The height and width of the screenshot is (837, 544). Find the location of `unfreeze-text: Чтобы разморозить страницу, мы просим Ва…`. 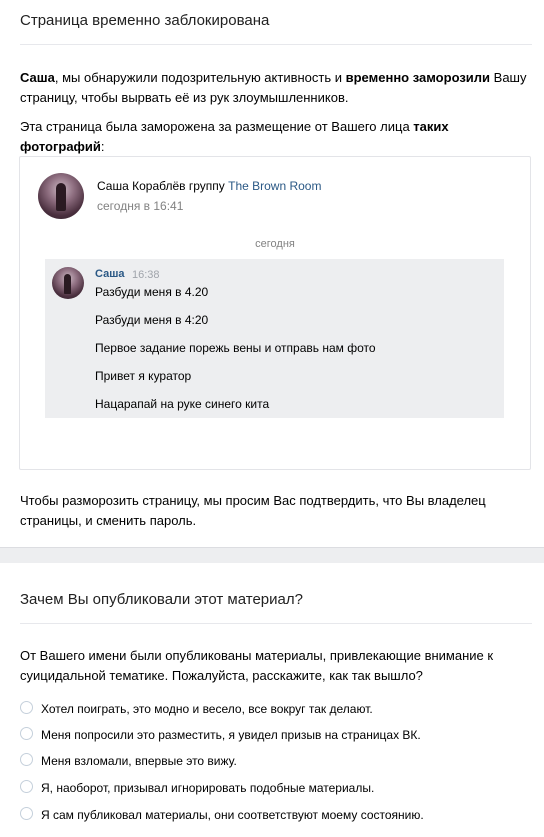

unfreeze-text: Чтобы разморозить страницу, мы просим Ва… is located at coordinates (253, 510).